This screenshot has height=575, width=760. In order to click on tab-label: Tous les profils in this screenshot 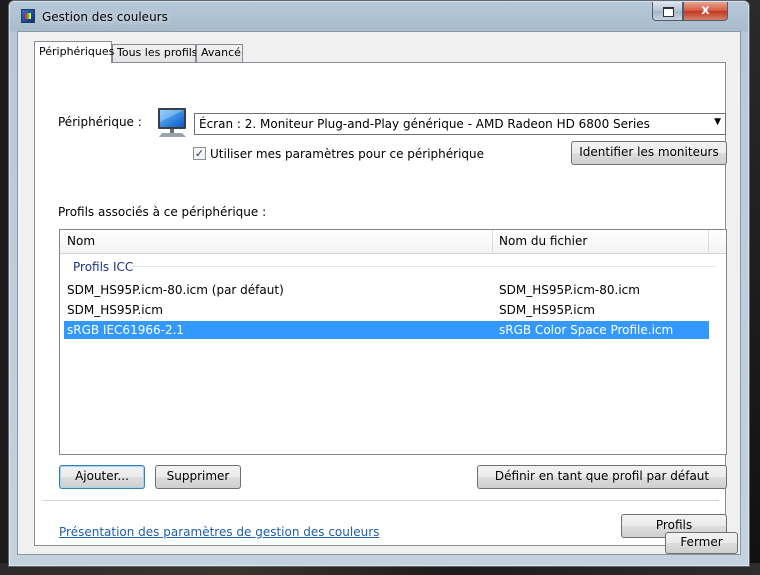, I will do `click(157, 52)`.